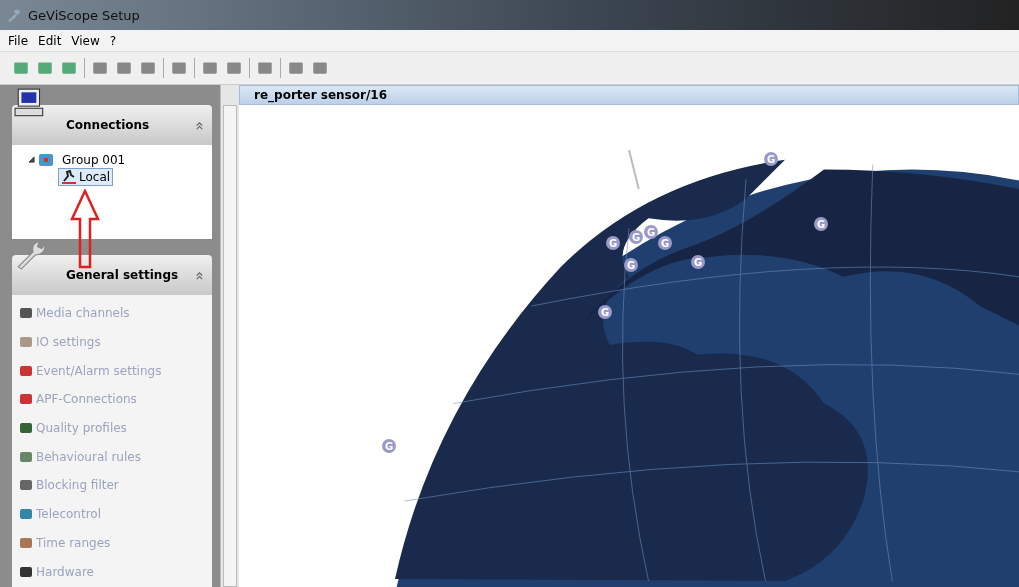 The width and height of the screenshot is (1019, 587). Describe the element at coordinates (629, 95) in the screenshot. I see `document-tab: re_porter sensor/16` at that location.